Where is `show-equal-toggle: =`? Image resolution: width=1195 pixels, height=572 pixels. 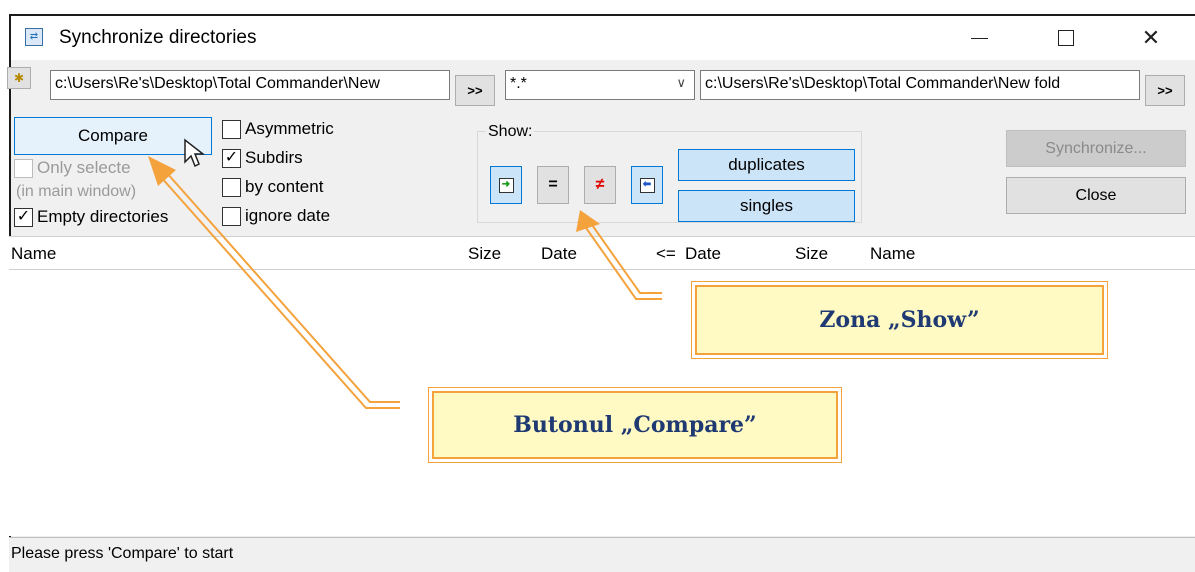
show-equal-toggle: = is located at coordinates (553, 185).